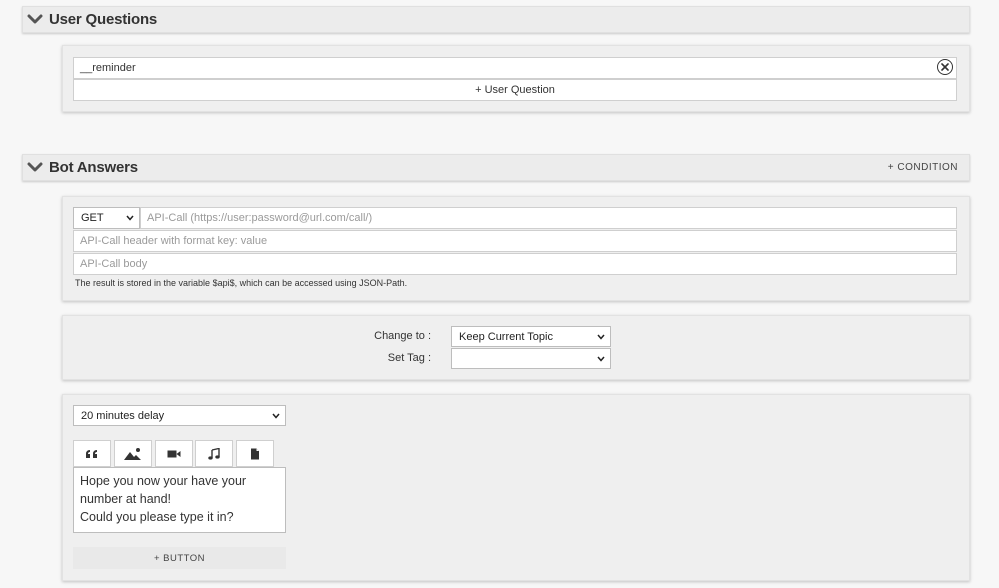 The height and width of the screenshot is (588, 999). I want to click on add-button-label: + BUTTON, so click(179, 558).